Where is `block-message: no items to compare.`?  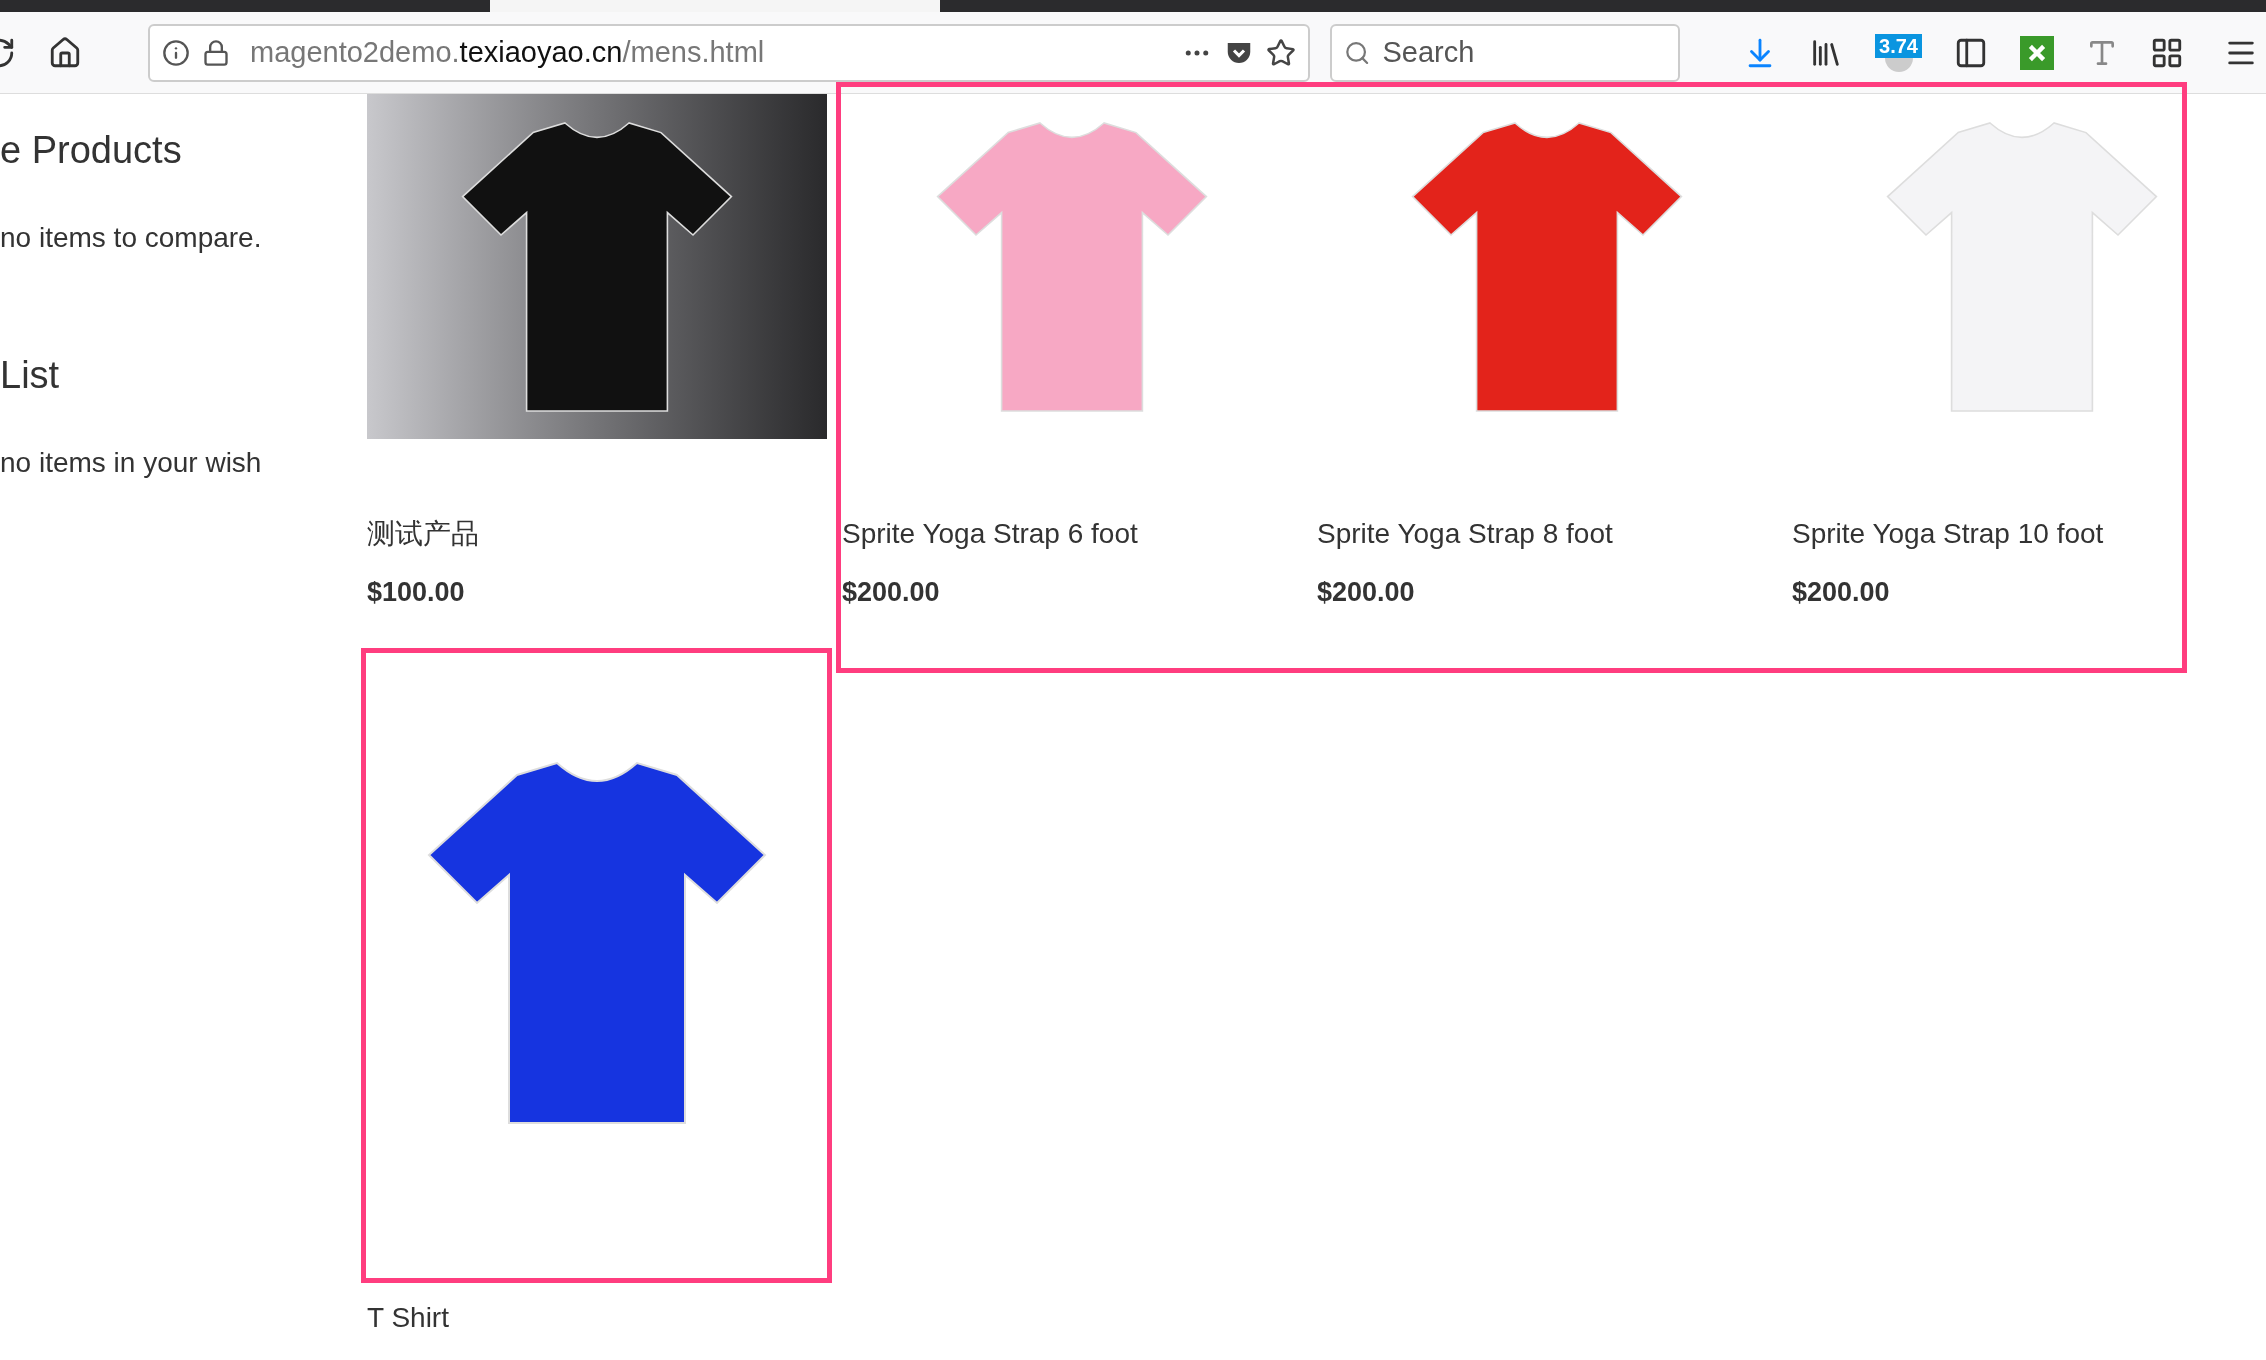 block-message: no items to compare. is located at coordinates (131, 238).